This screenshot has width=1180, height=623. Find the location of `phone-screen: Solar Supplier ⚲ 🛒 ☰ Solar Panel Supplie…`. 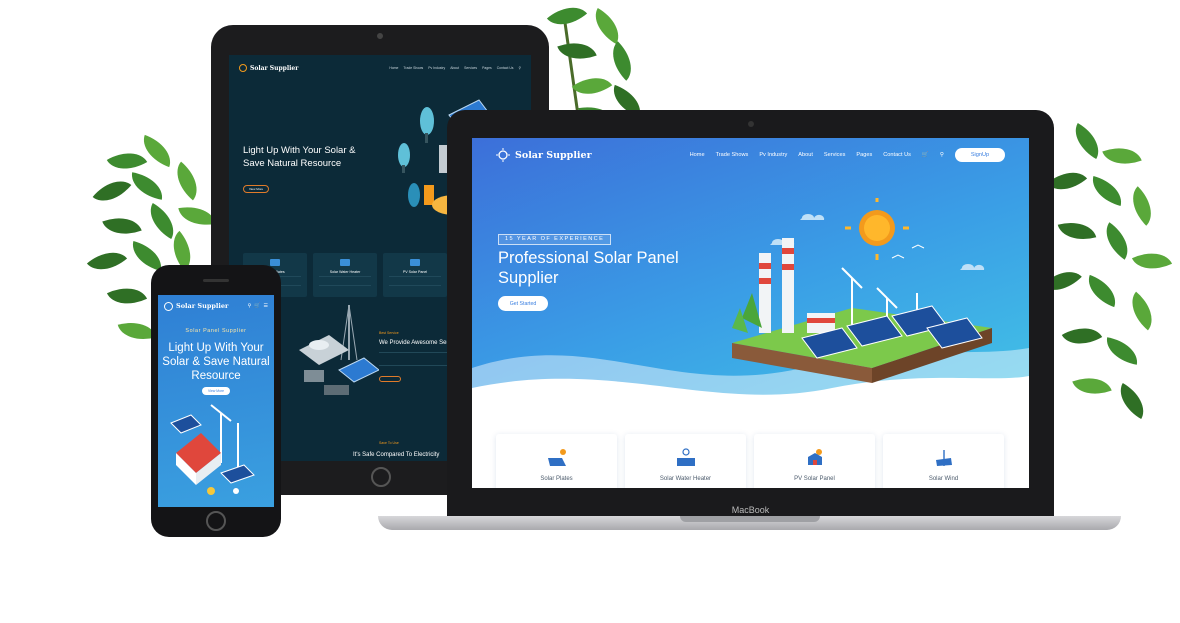

phone-screen: Solar Supplier ⚲ 🛒 ☰ Solar Panel Supplie… is located at coordinates (216, 401).